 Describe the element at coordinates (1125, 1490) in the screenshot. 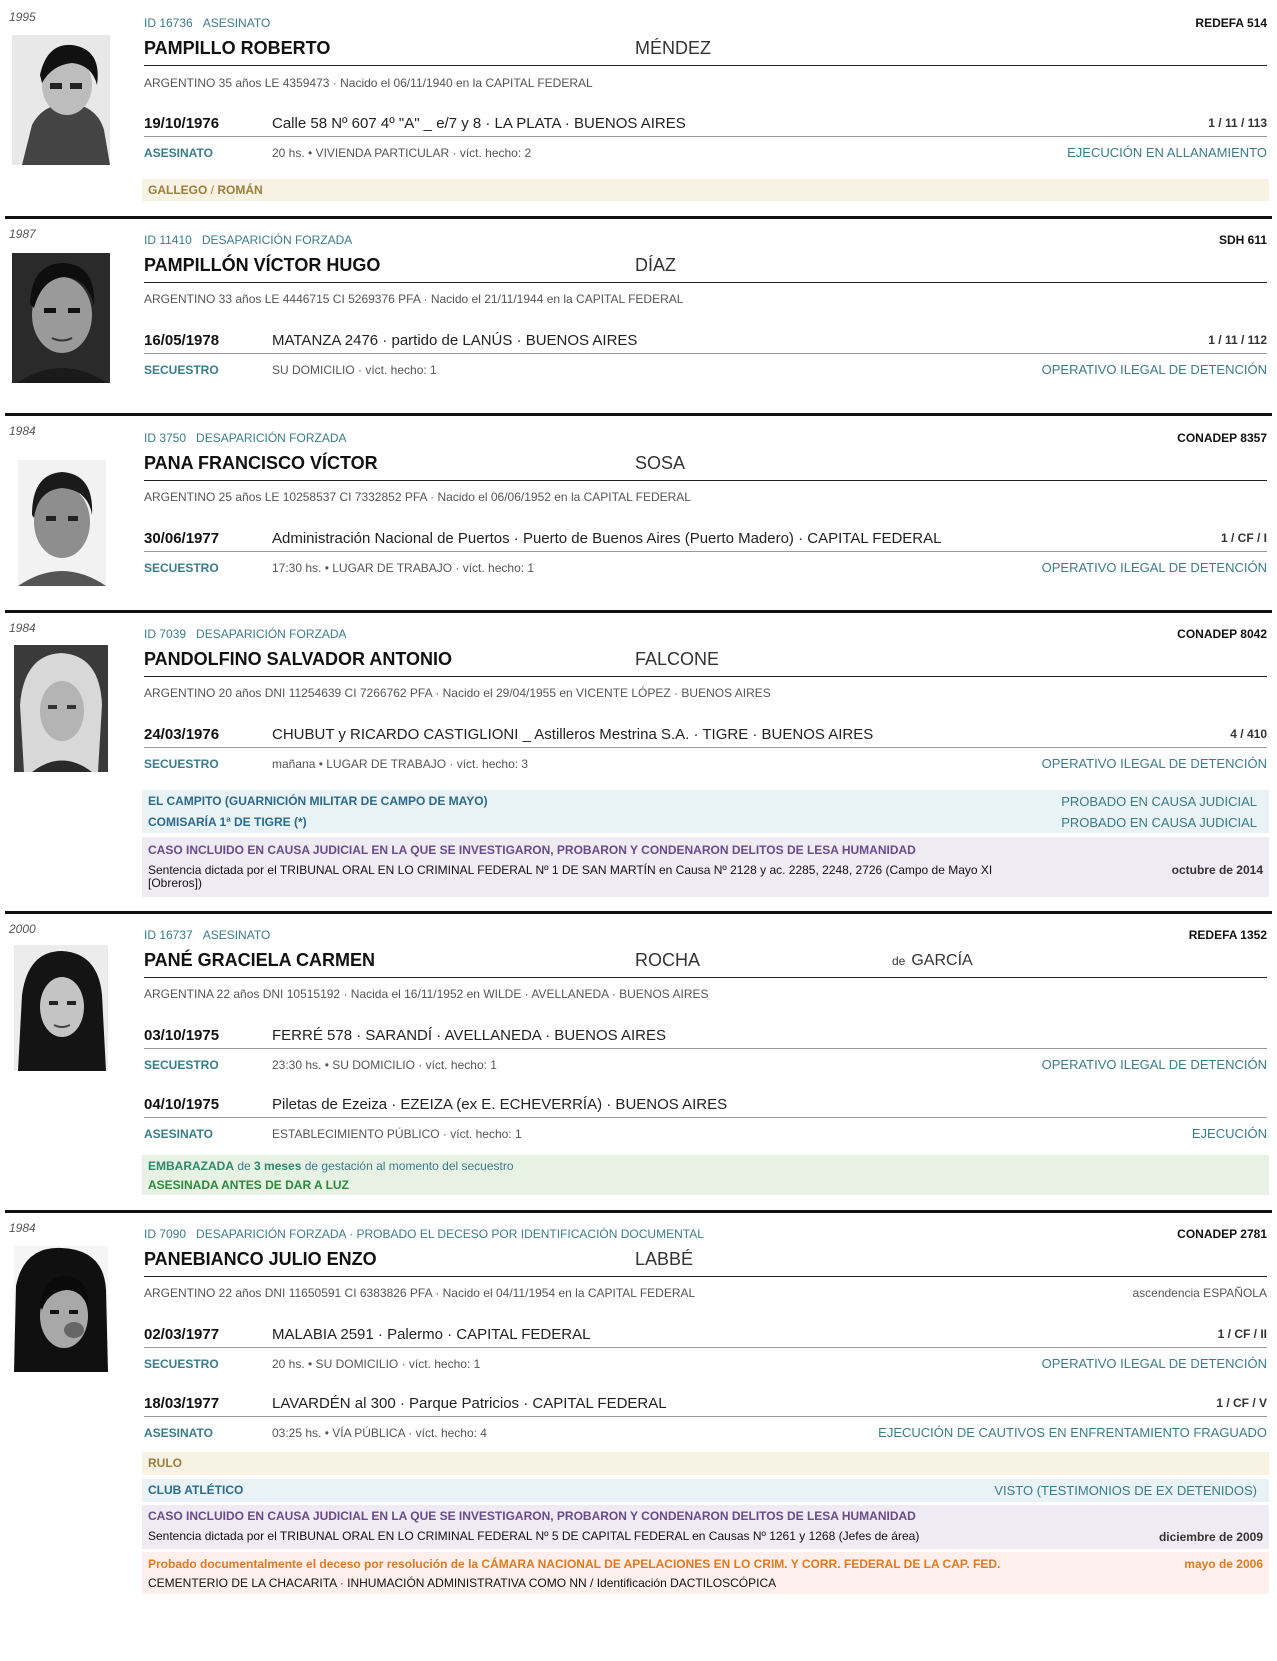

I see `center-status: VISTO (TESTIMONIOS DE EX DETENIDOS)` at that location.